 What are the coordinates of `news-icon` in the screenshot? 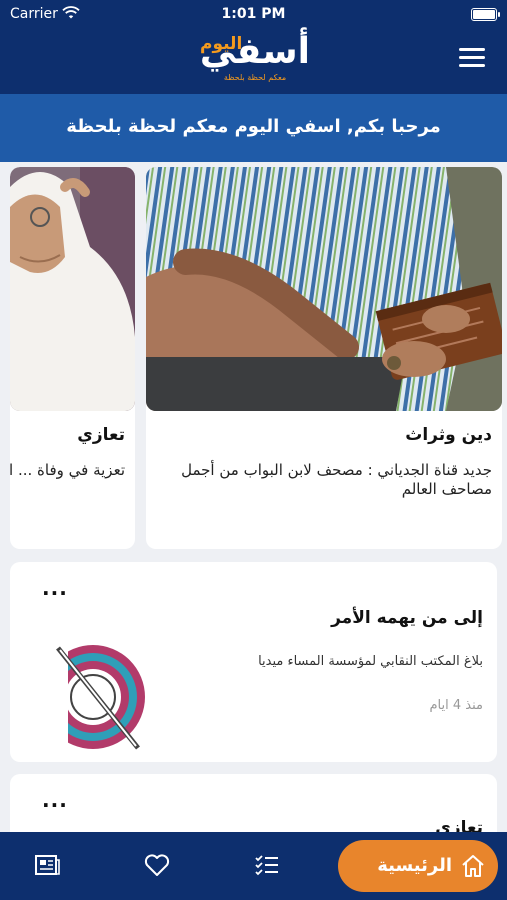 It's located at (47, 865).